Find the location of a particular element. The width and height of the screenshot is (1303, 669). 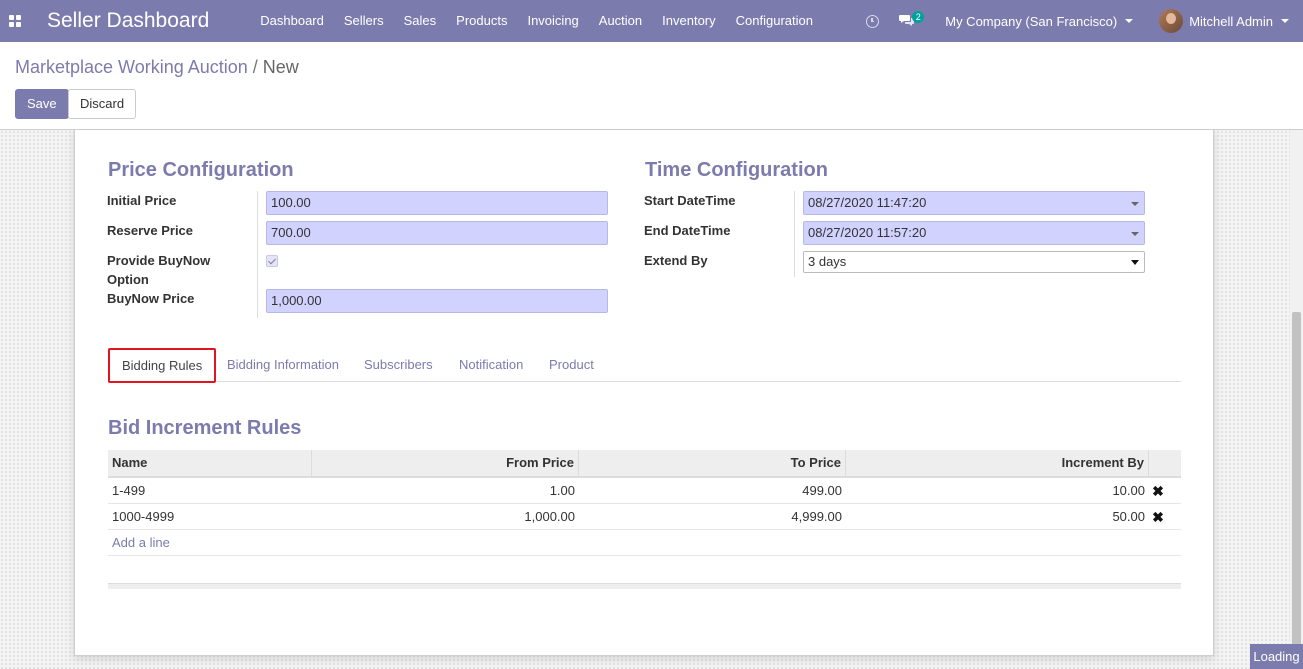

time-configuration-title: Time Configuration is located at coordinates (736, 170).